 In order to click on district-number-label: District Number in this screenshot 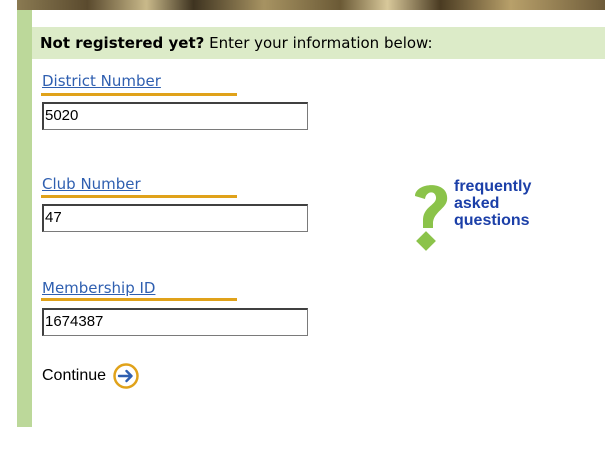, I will do `click(101, 81)`.